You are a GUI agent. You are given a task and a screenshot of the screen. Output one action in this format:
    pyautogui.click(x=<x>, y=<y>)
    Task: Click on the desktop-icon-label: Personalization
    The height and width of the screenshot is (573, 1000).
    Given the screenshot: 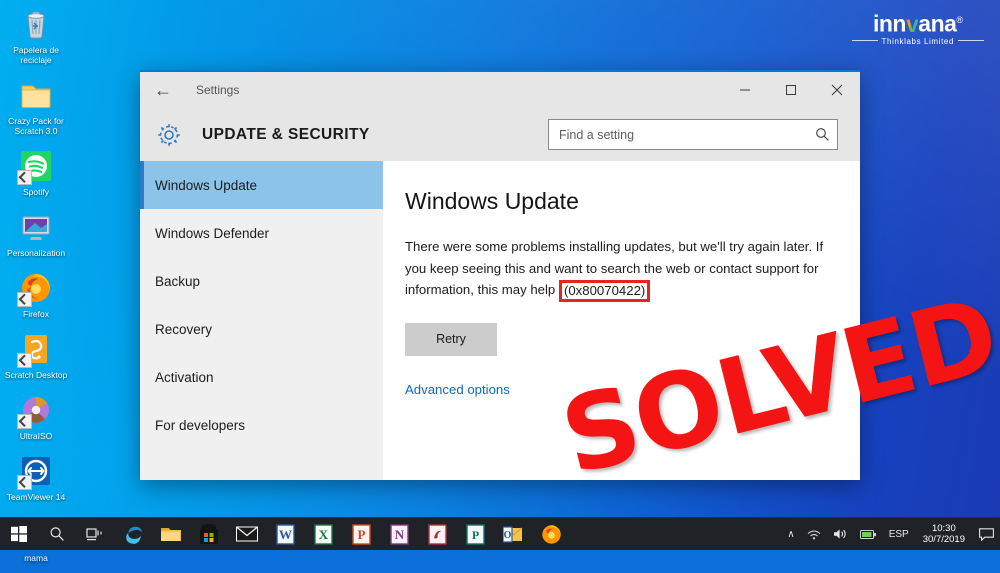 What is the action you would take?
    pyautogui.click(x=36, y=253)
    